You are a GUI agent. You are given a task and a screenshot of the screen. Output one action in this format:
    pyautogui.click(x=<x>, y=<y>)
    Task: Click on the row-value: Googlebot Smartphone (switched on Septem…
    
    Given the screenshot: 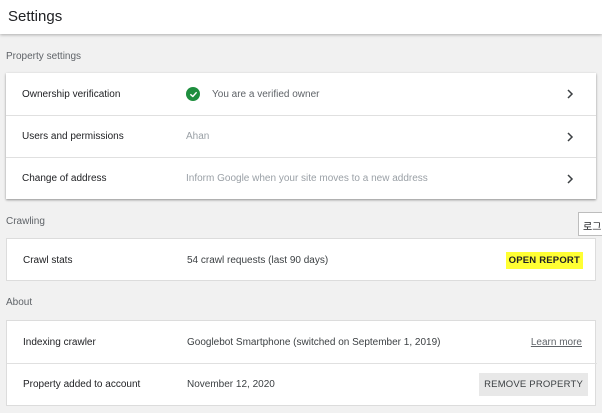 What is the action you would take?
    pyautogui.click(x=314, y=342)
    